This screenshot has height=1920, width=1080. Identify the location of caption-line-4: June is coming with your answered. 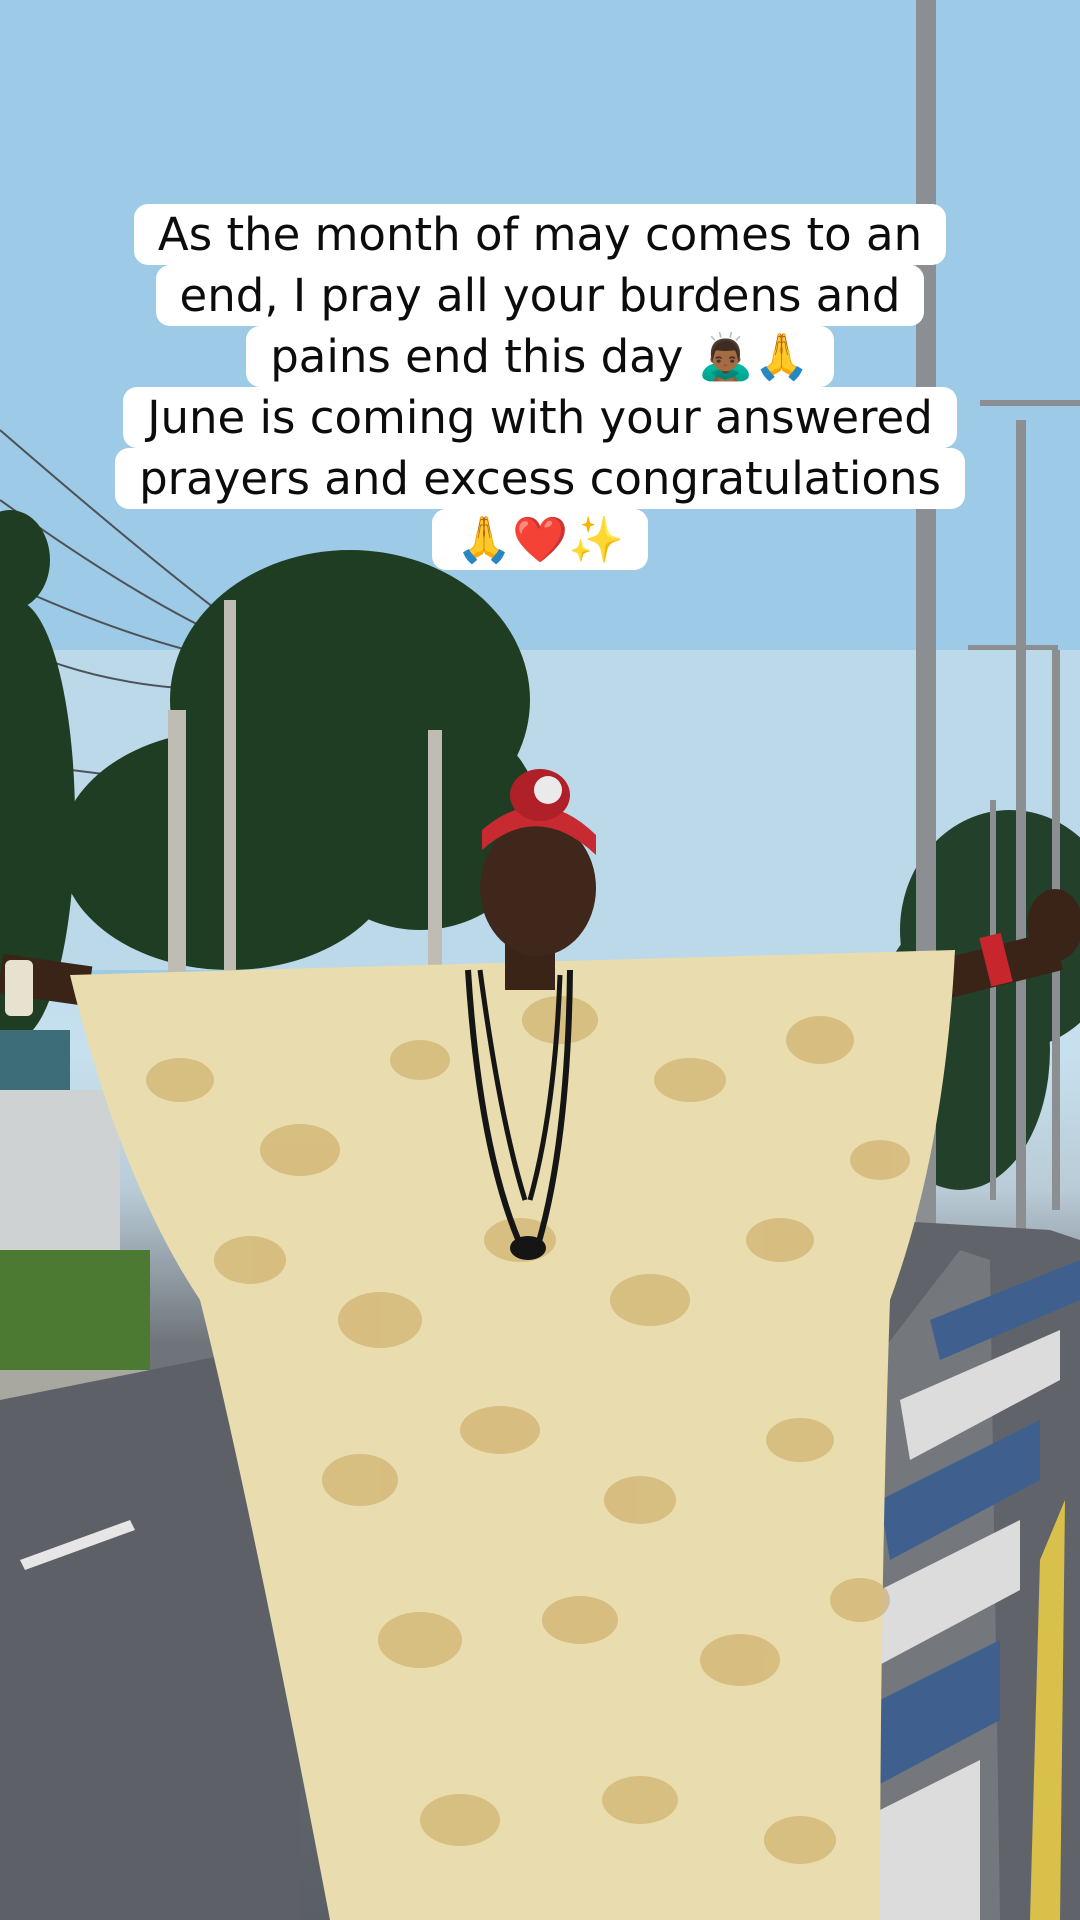
(540, 417).